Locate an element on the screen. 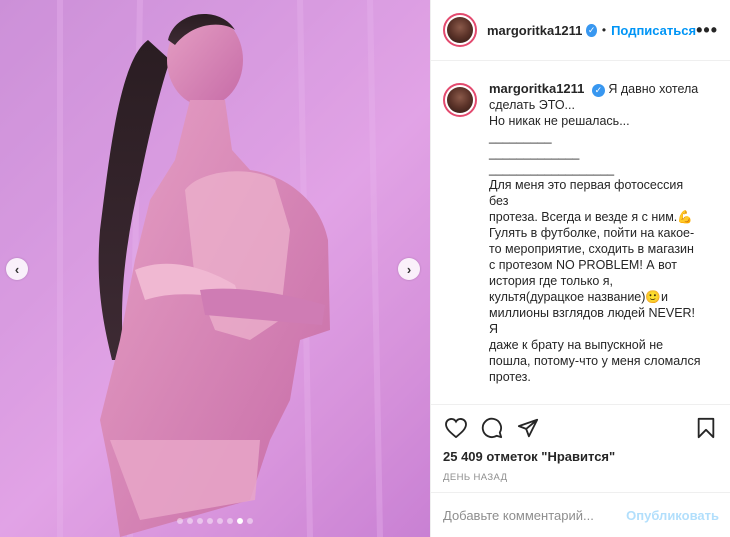 The height and width of the screenshot is (537, 730). next-photo-button: › is located at coordinates (409, 269).